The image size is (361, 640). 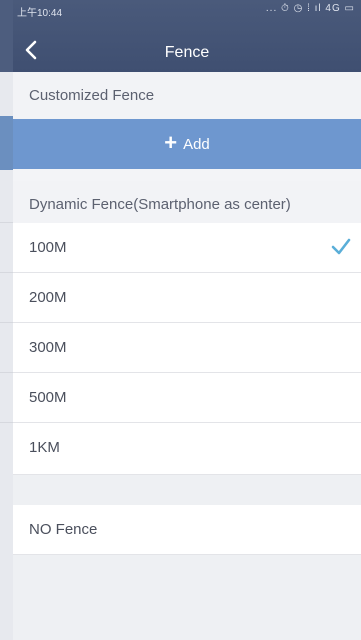 I want to click on header-bar: 上午10:44 ... ⏱ ◷ ⁞ ıl 4G ▭ Fence, so click(x=187, y=36).